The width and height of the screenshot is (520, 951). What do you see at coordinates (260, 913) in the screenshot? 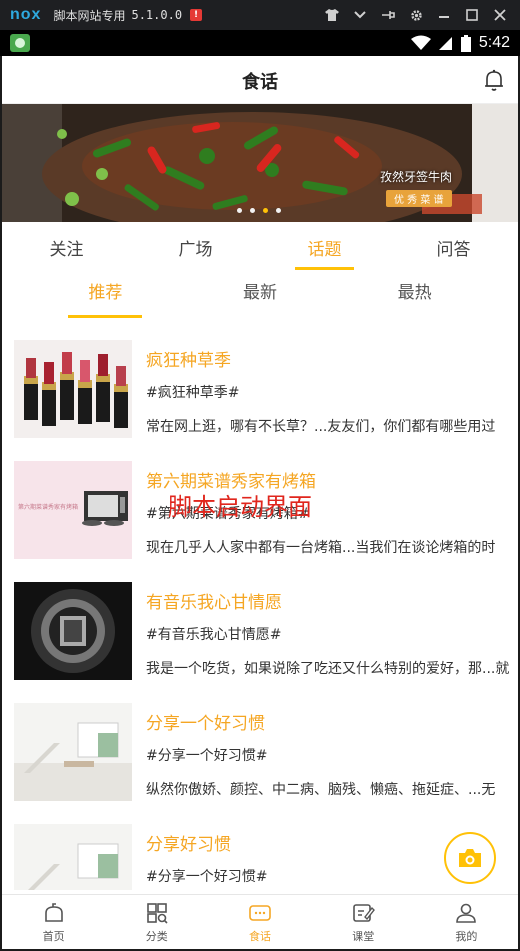
I see `chat-icon` at bounding box center [260, 913].